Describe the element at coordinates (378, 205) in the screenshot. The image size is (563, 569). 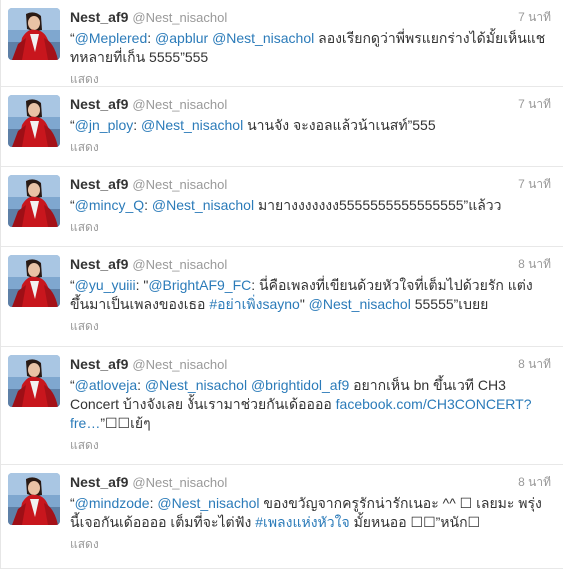
I see `tweet-text-segment: มายางงงงงงง5555555555555555”แล้วว` at that location.